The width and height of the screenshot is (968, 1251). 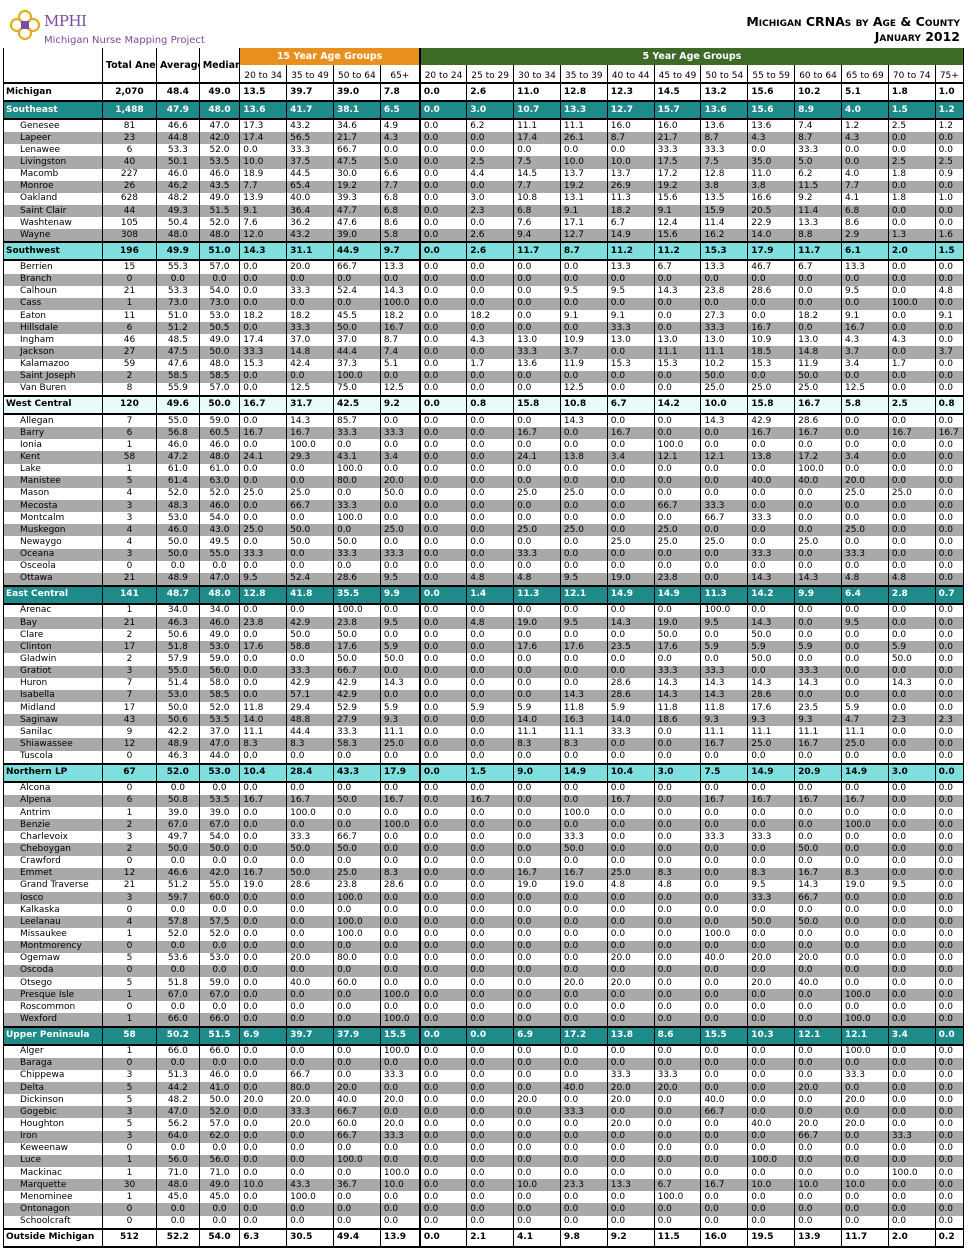 I want to click on table-cell: 57.8, so click(x=178, y=922).